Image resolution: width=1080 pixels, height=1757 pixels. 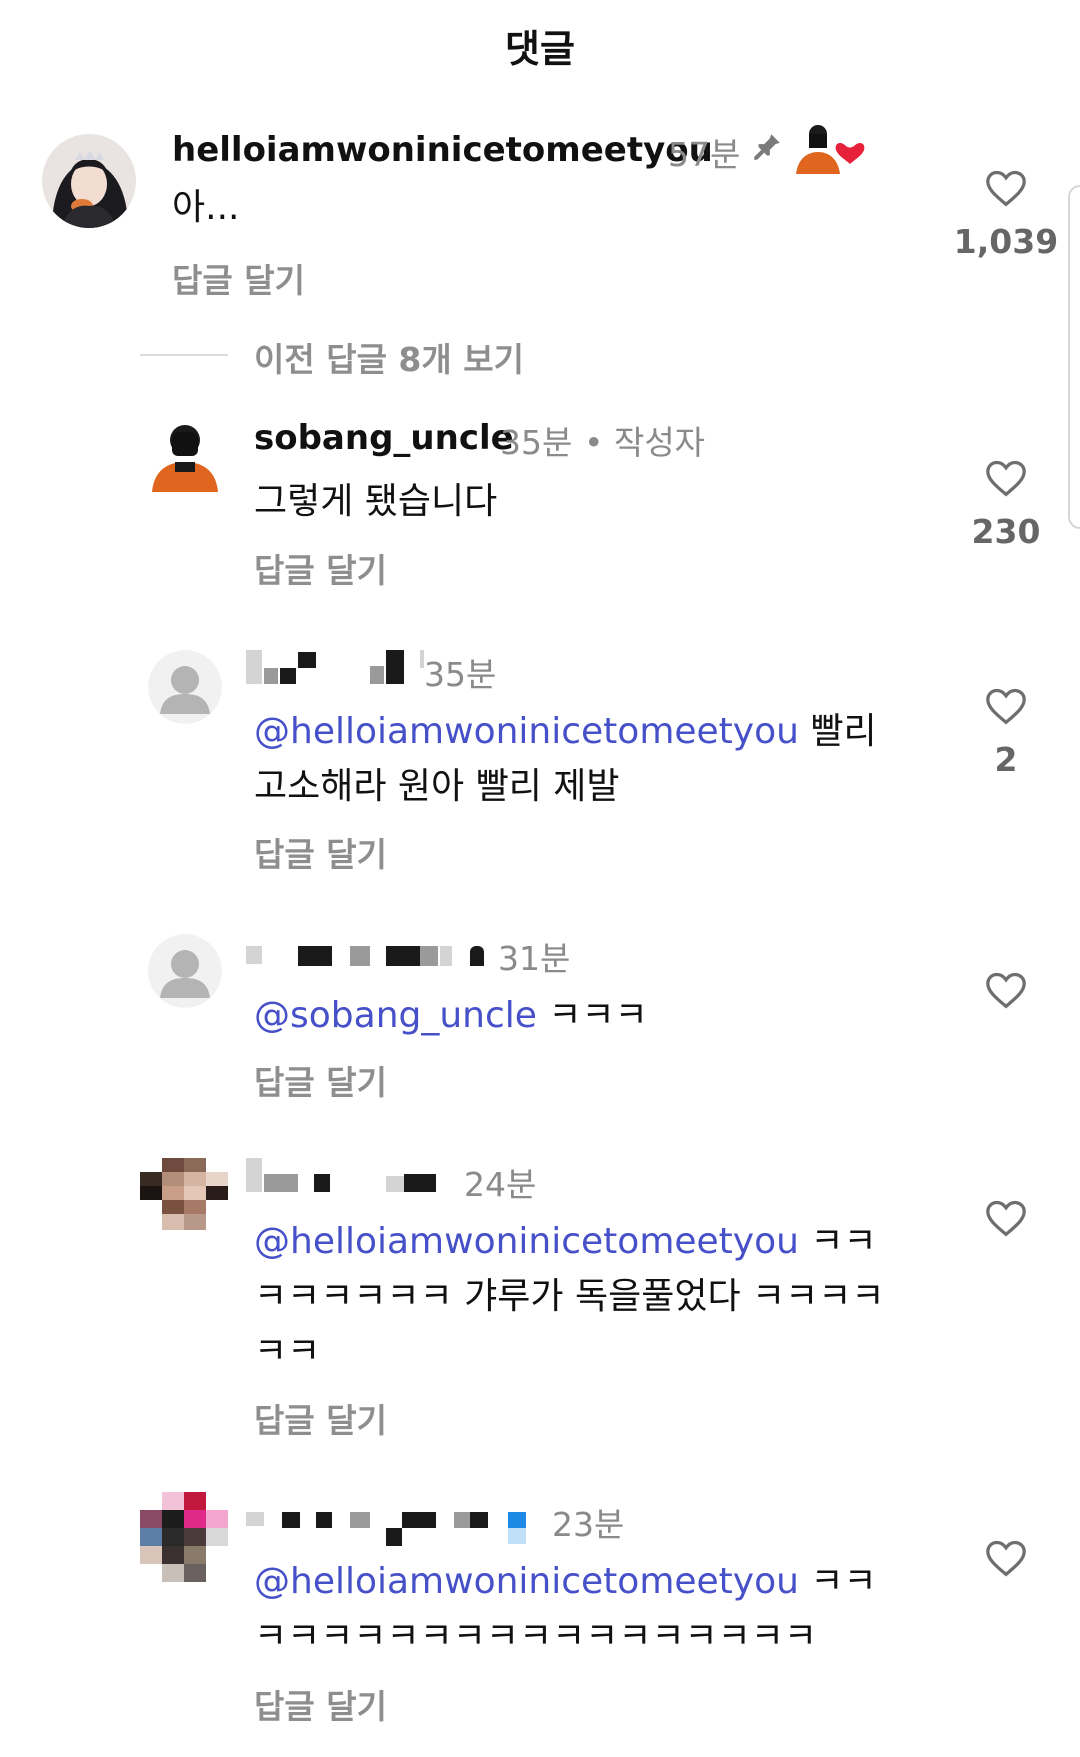 I want to click on reply-text-line: ㅋㅋㅋㅋㅋㅋ 갸루가 독을풀었다 ㅋㅋㅋㅋ, so click(x=569, y=1296).